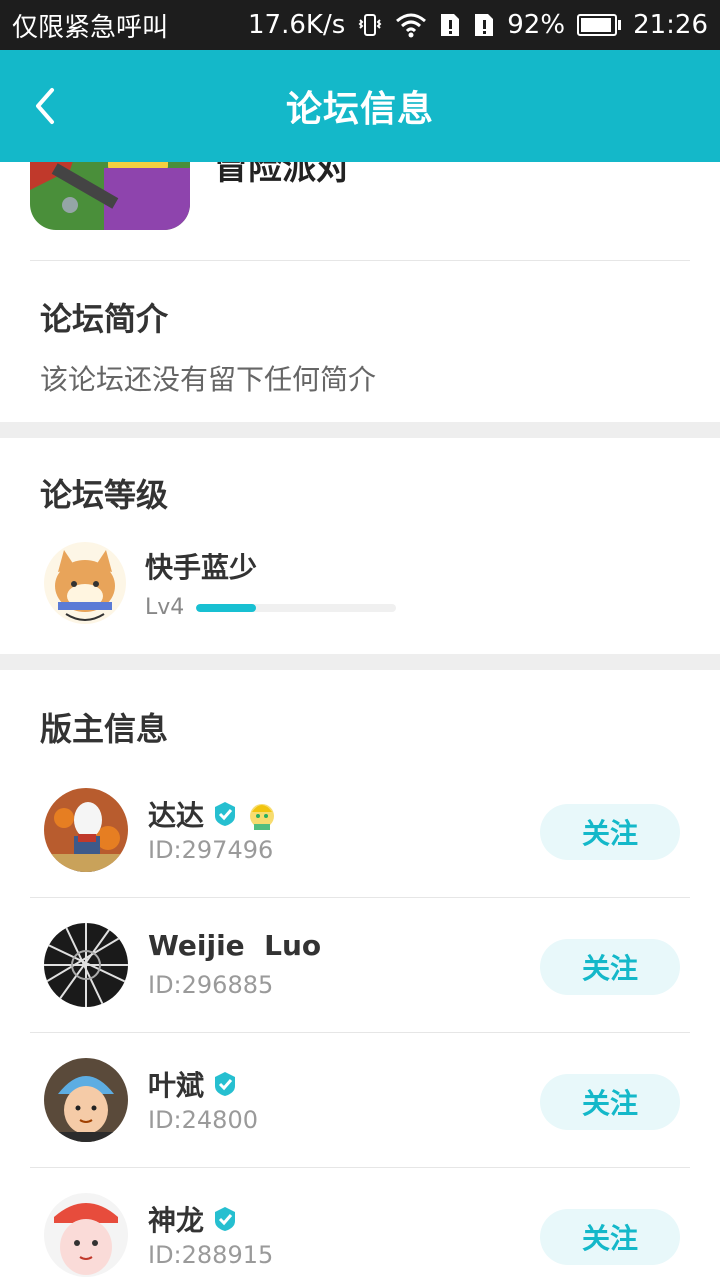 Image resolution: width=720 pixels, height=1280 pixels. I want to click on moderator-name: 叶斌, so click(193, 1084).